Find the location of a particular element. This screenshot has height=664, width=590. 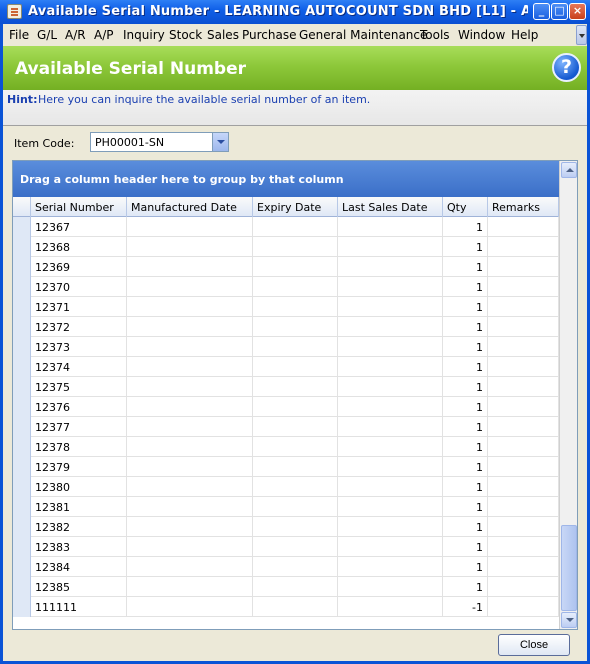

table-row: 12374 1 is located at coordinates (286, 367).